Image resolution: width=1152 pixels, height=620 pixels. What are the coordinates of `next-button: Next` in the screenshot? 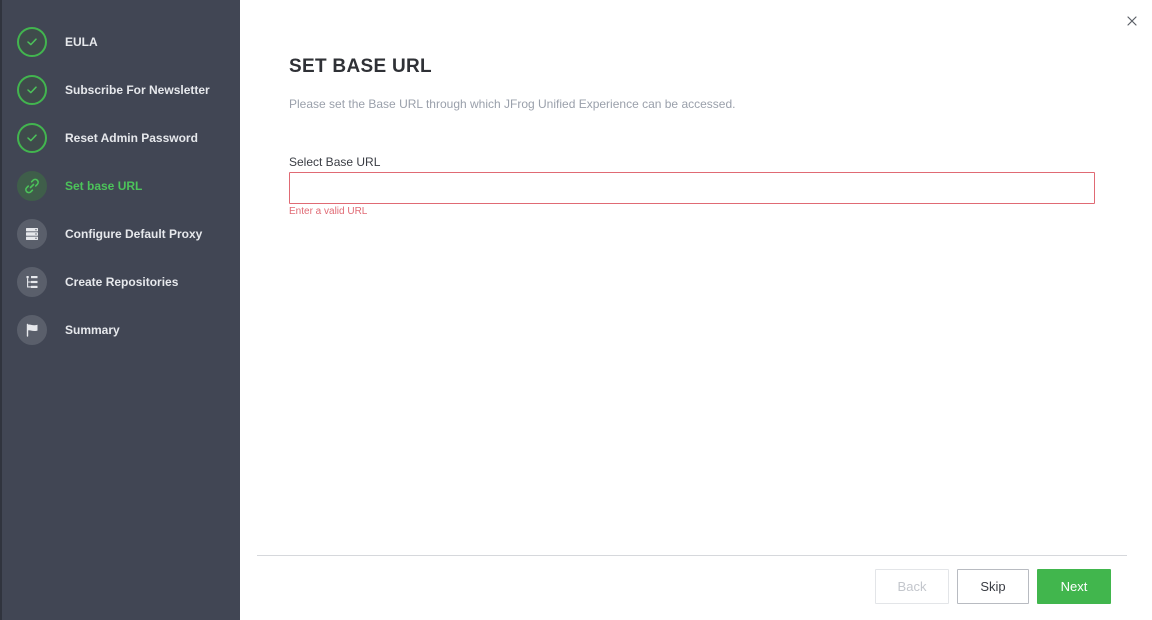 It's located at (1074, 586).